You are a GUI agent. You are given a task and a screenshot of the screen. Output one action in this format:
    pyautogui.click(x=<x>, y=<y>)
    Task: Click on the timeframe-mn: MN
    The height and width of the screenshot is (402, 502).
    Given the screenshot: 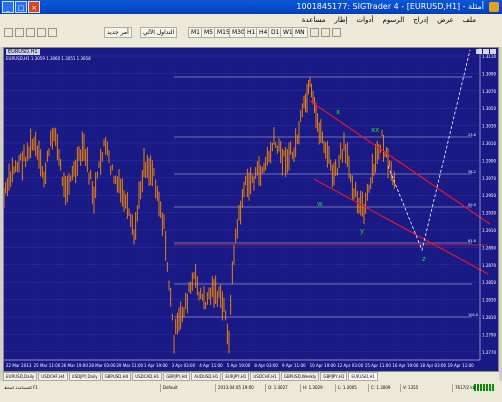 What is the action you would take?
    pyautogui.click(x=300, y=32)
    